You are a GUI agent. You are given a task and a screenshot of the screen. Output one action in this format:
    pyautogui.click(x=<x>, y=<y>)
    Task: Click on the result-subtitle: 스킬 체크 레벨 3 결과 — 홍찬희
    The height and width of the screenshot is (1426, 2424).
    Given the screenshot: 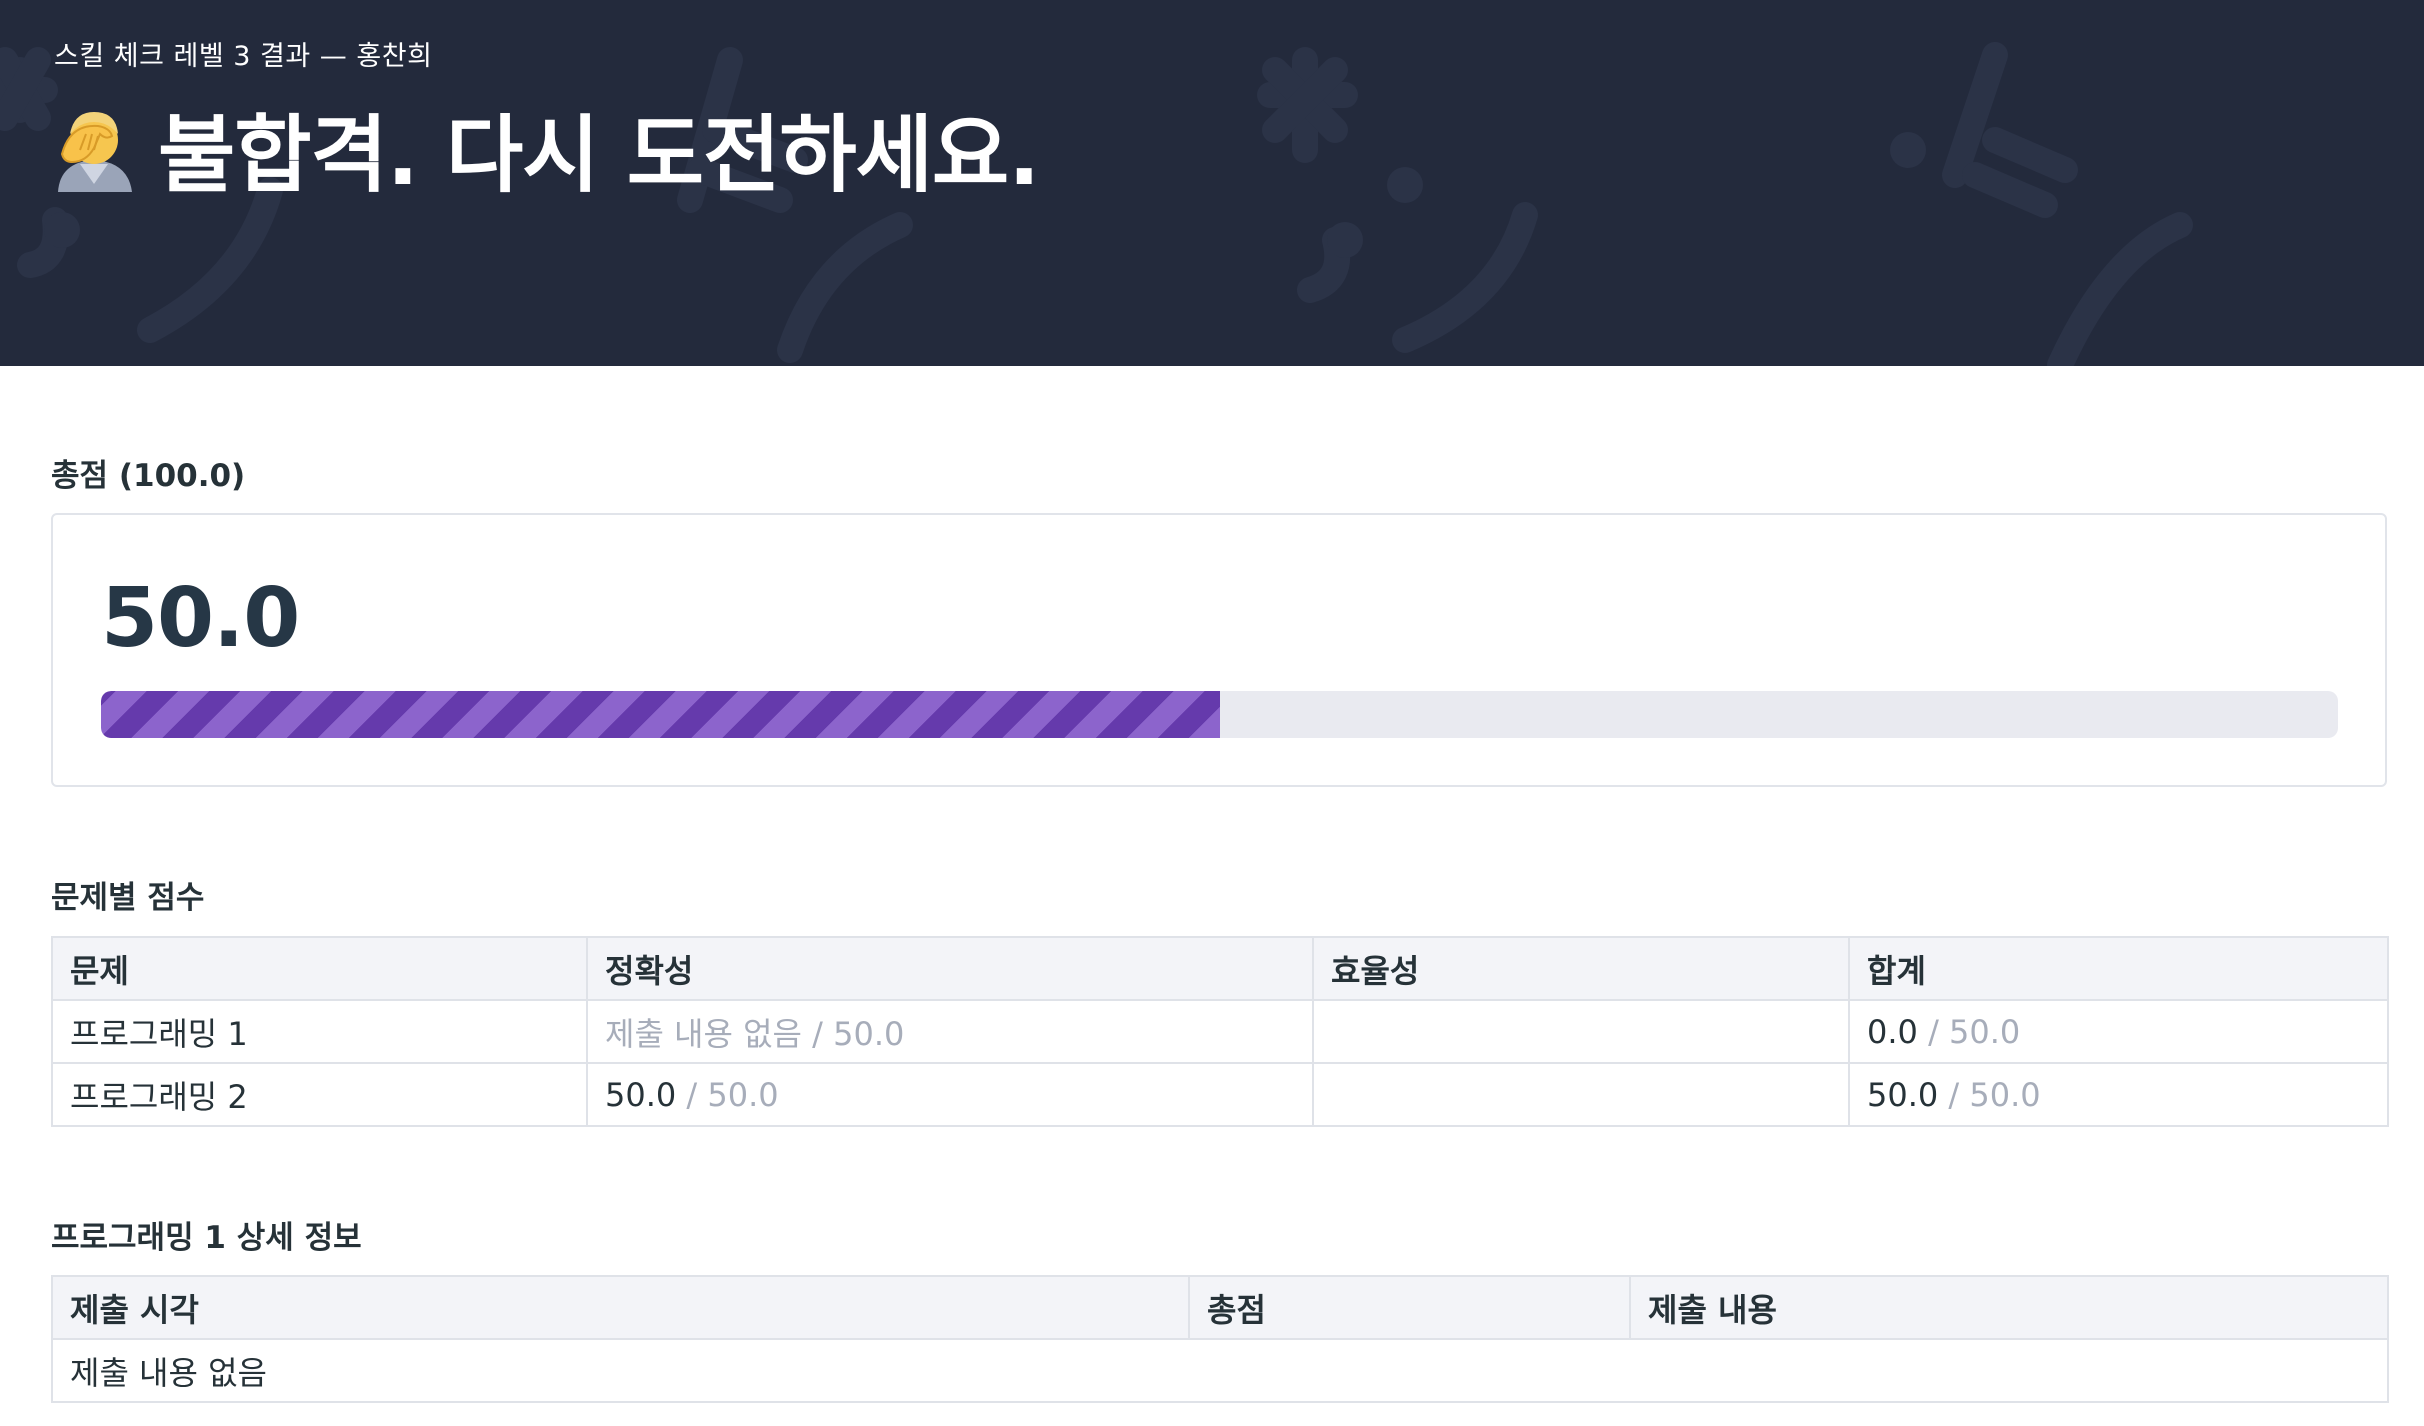 What is the action you would take?
    pyautogui.click(x=243, y=56)
    